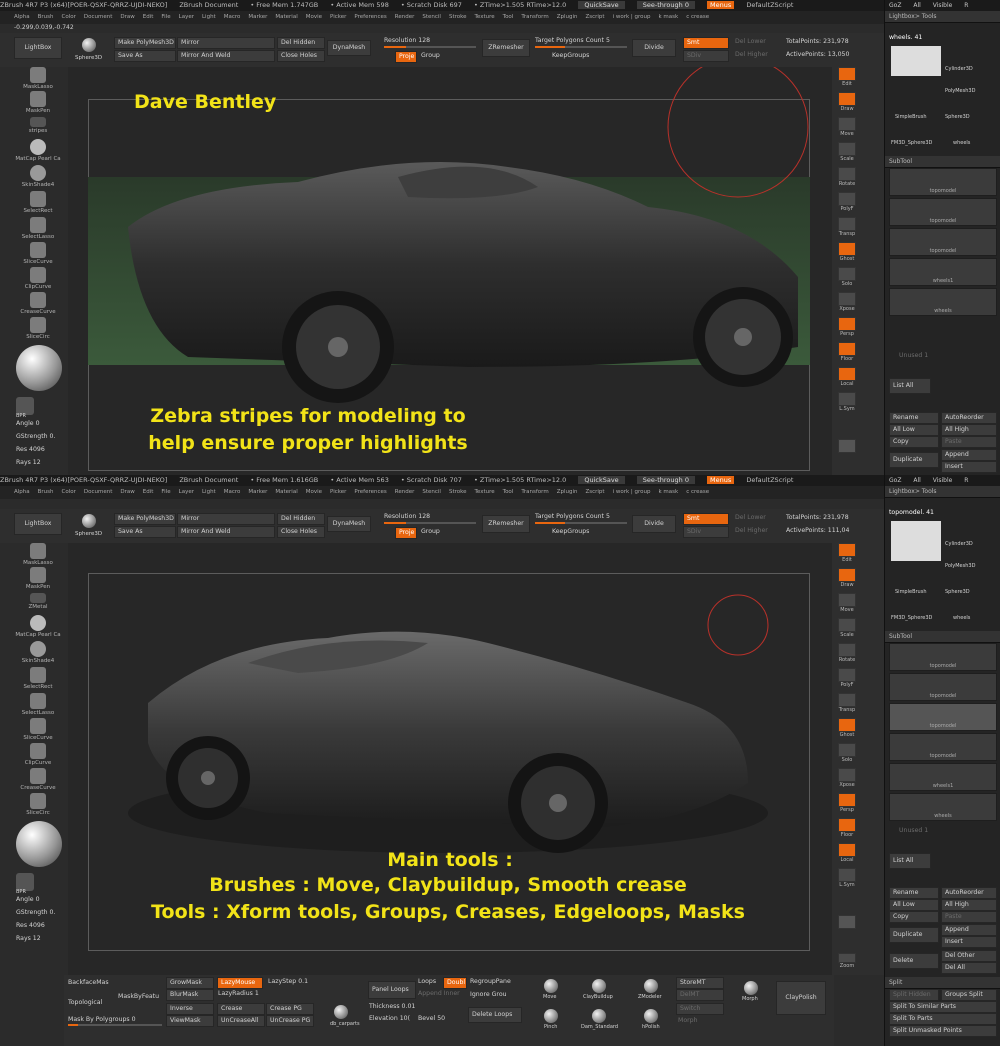 This screenshot has height=1046, width=1000. Describe the element at coordinates (370, 17) in the screenshot. I see `menu-item: Preferences` at that location.